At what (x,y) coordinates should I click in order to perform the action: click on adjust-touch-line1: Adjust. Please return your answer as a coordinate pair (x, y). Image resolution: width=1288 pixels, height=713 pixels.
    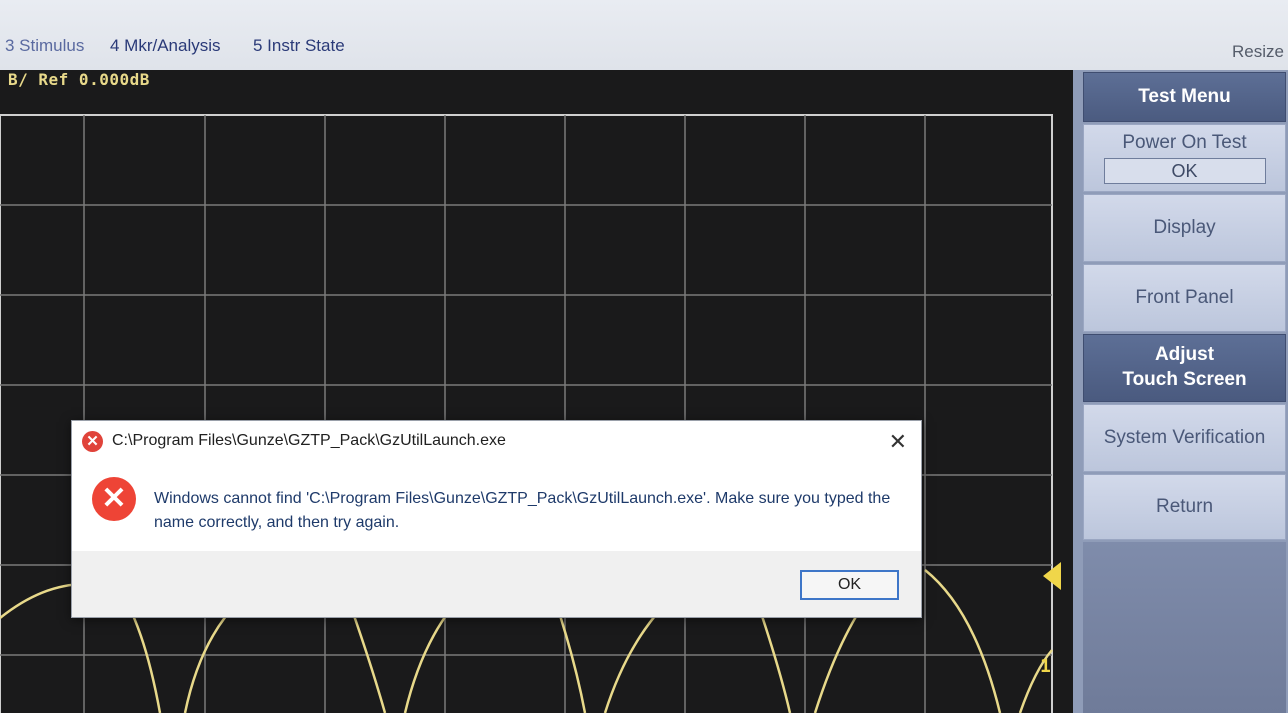
    Looking at the image, I should click on (1184, 355).